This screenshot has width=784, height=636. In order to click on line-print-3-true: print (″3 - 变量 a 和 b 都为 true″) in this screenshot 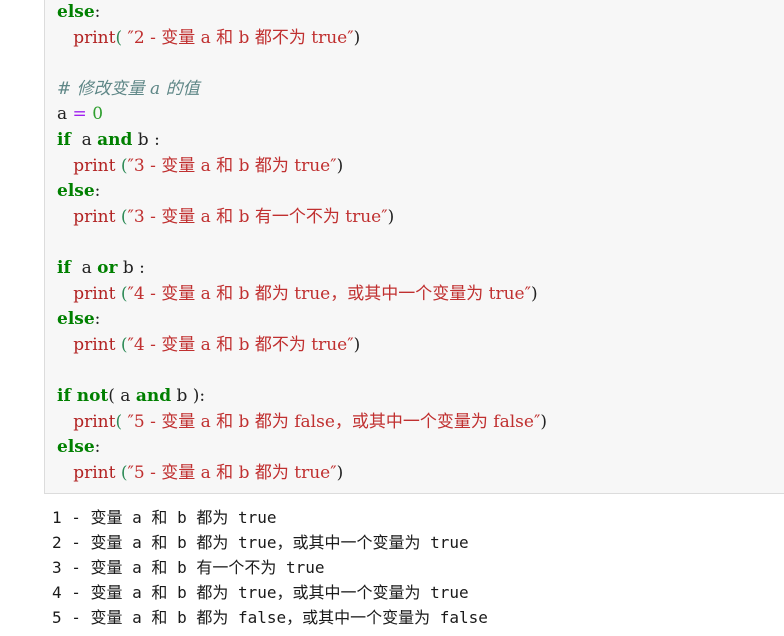, I will do `click(420, 167)`.